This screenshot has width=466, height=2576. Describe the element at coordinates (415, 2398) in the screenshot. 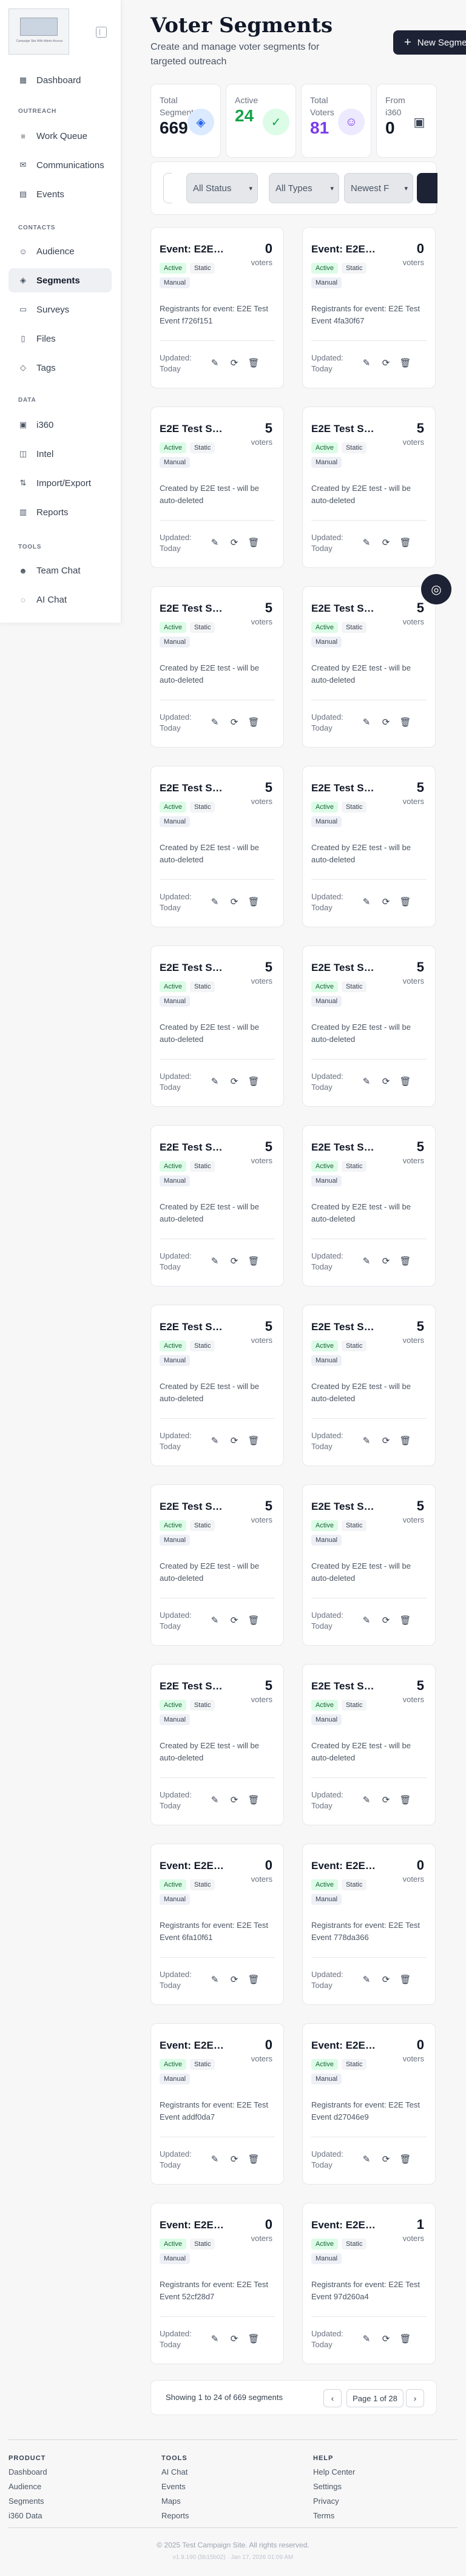

I see `next-page-button: ›` at that location.